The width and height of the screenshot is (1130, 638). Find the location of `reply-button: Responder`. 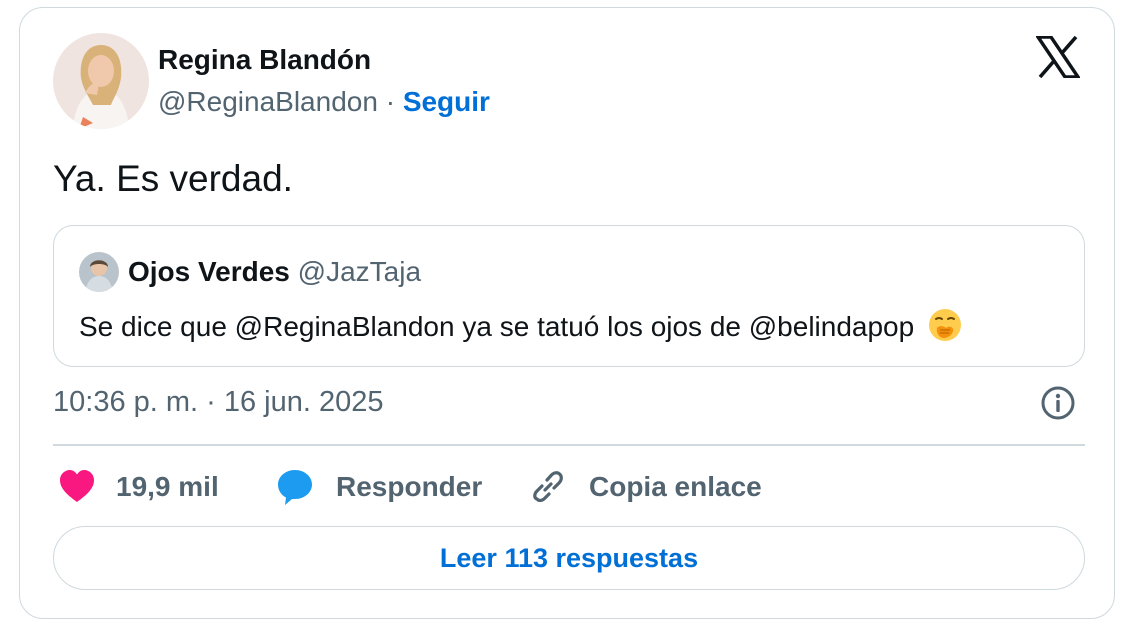

reply-button: Responder is located at coordinates (379, 487).